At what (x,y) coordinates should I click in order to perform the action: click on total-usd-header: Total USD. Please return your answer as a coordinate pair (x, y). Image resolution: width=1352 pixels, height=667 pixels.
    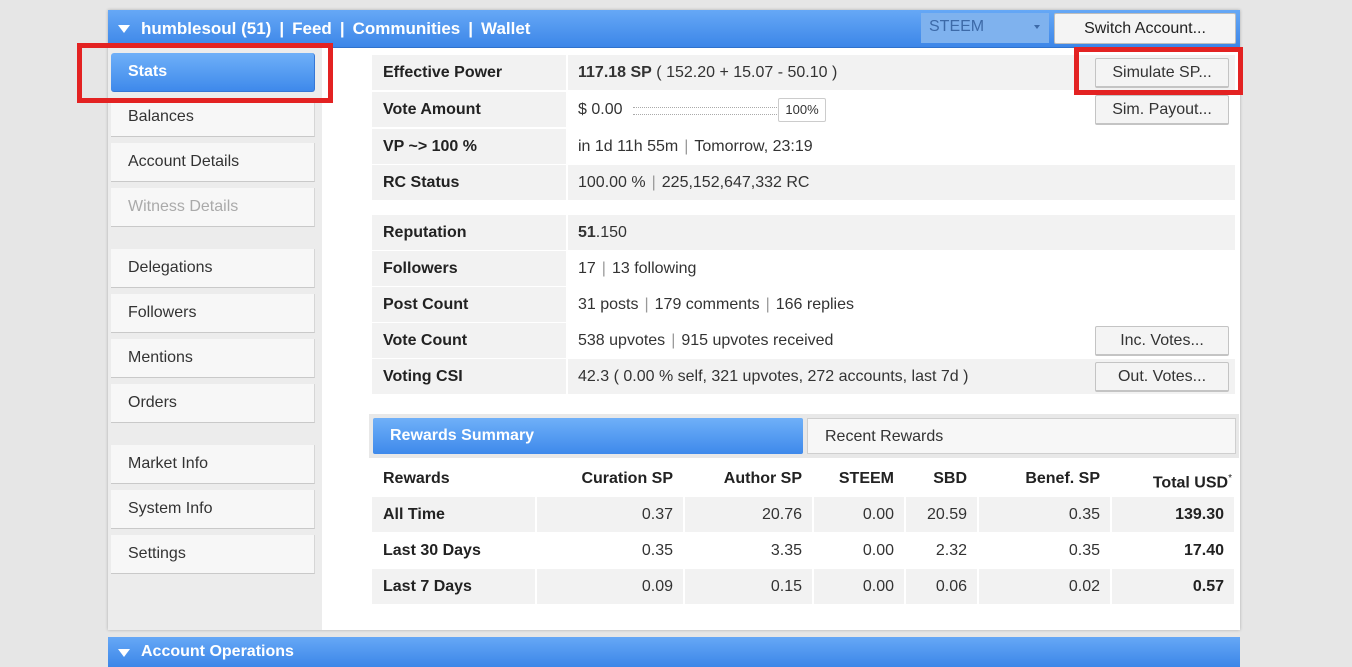
    Looking at the image, I should click on (1190, 483).